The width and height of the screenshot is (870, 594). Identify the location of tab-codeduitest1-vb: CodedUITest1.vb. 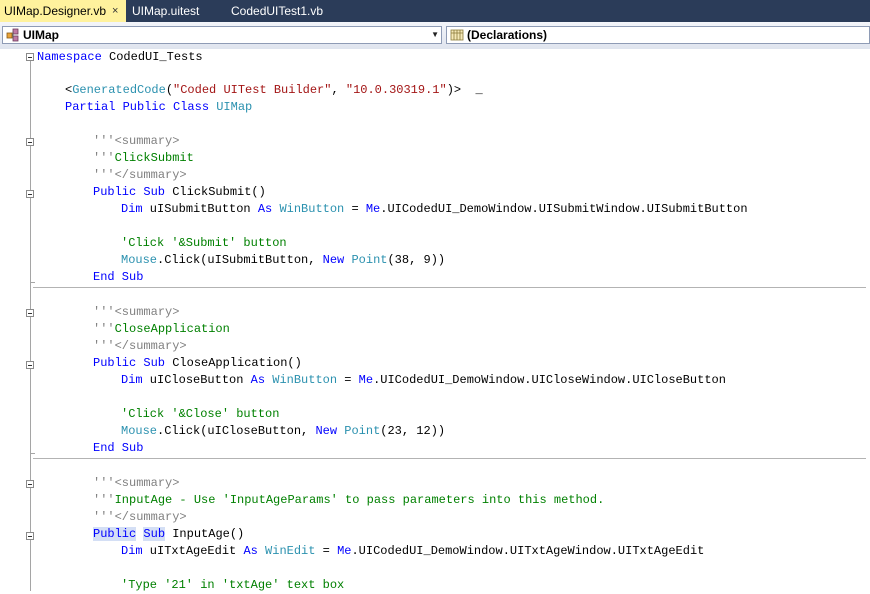
(278, 11).